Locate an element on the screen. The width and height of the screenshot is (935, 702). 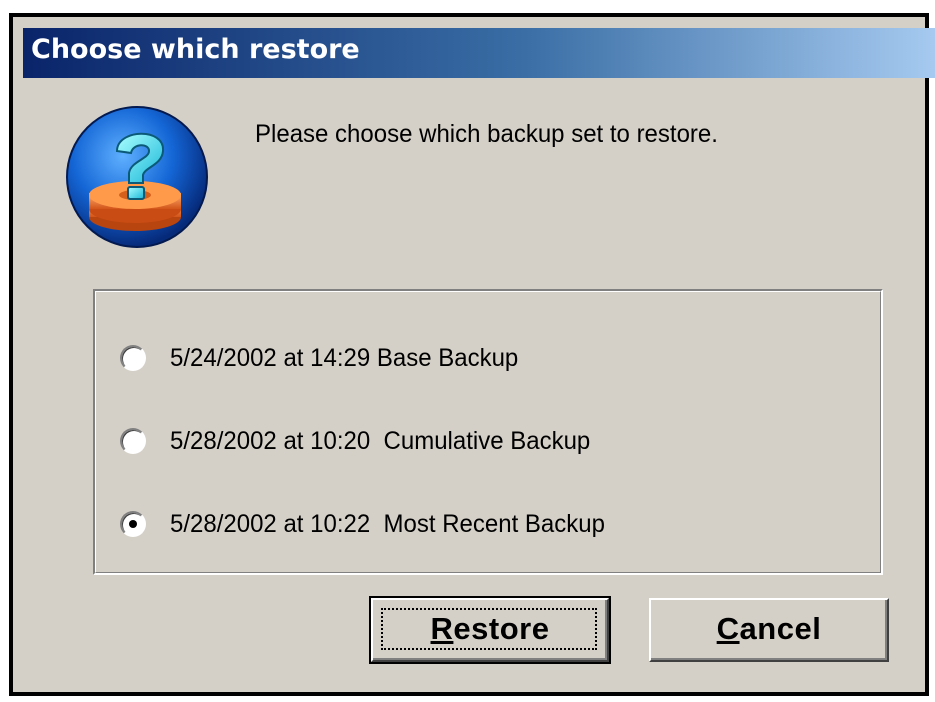
title-bar: Choose which restore is located at coordinates (479, 53).